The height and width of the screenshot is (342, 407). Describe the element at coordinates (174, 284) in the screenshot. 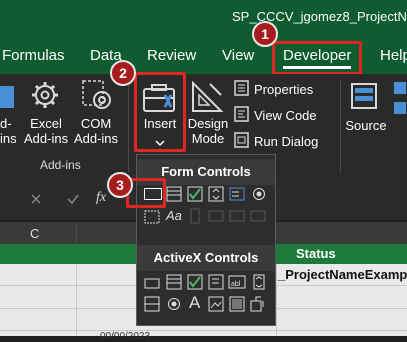

I see `activex-combo-box-icon` at that location.